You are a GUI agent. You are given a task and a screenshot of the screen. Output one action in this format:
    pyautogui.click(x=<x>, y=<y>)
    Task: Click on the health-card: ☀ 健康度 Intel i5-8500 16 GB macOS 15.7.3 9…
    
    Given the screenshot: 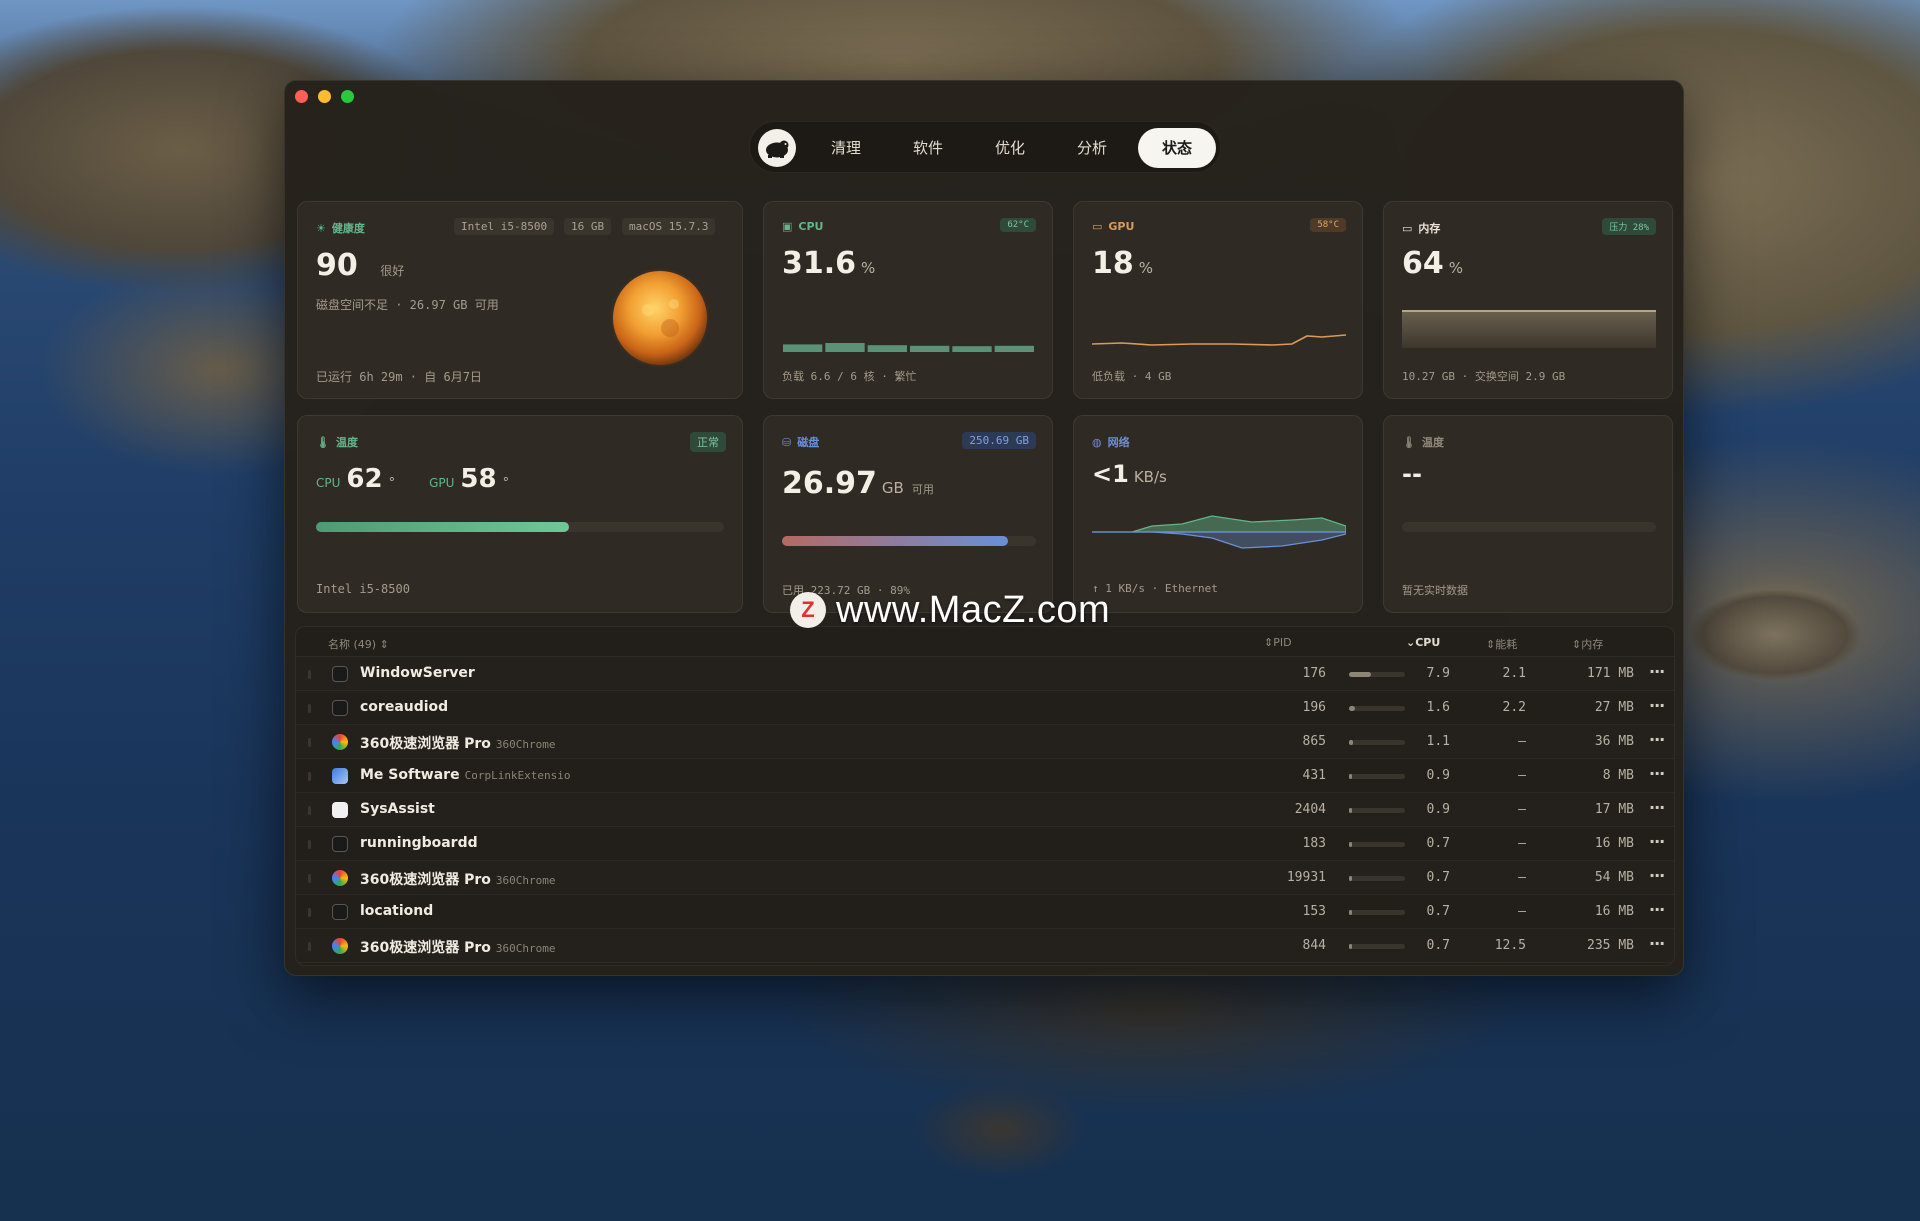 What is the action you would take?
    pyautogui.click(x=520, y=300)
    